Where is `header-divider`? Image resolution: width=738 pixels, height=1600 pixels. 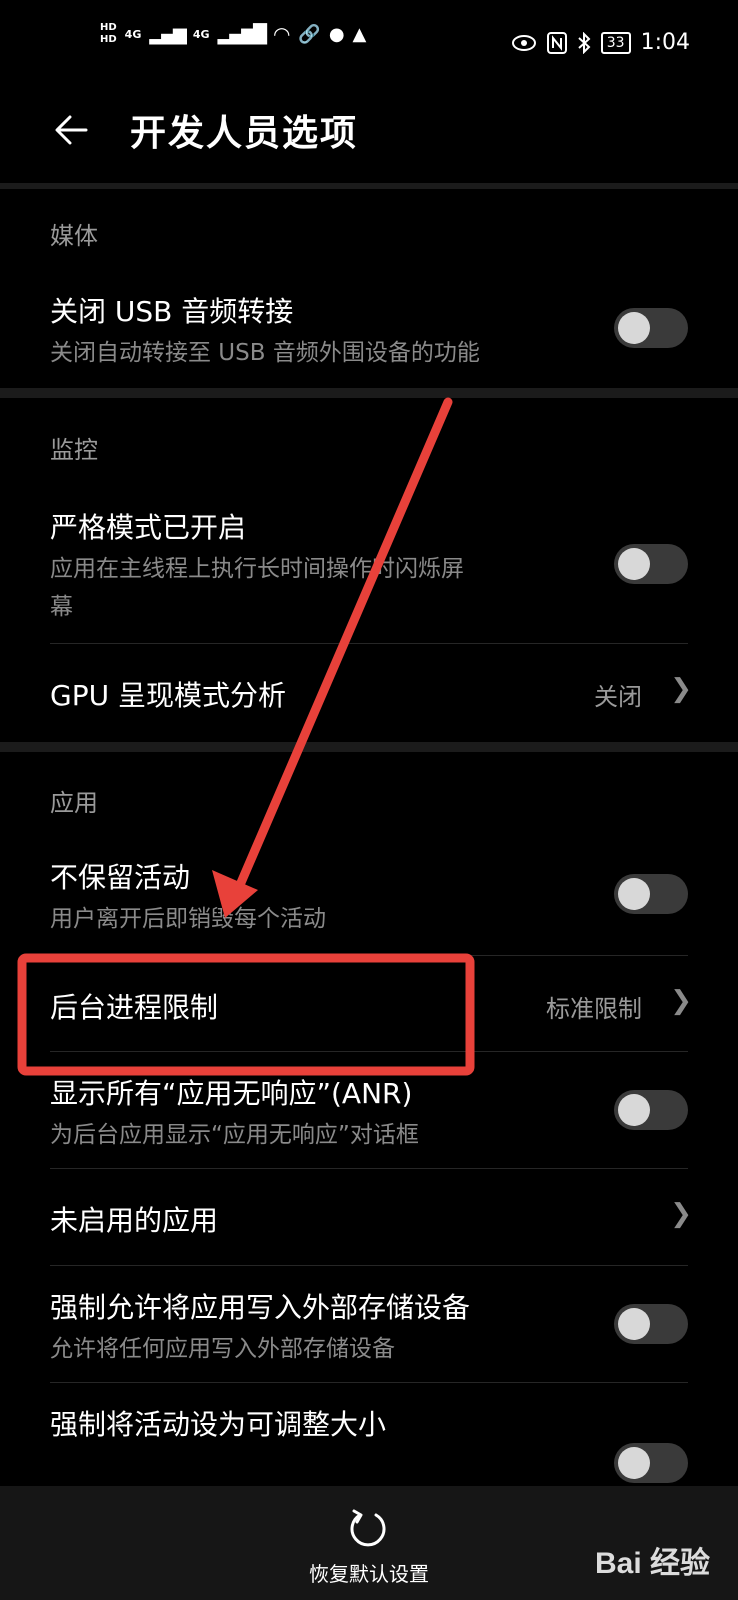 header-divider is located at coordinates (369, 186).